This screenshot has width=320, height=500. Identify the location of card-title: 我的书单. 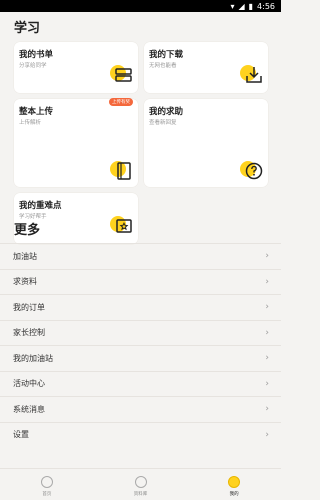
(36, 55).